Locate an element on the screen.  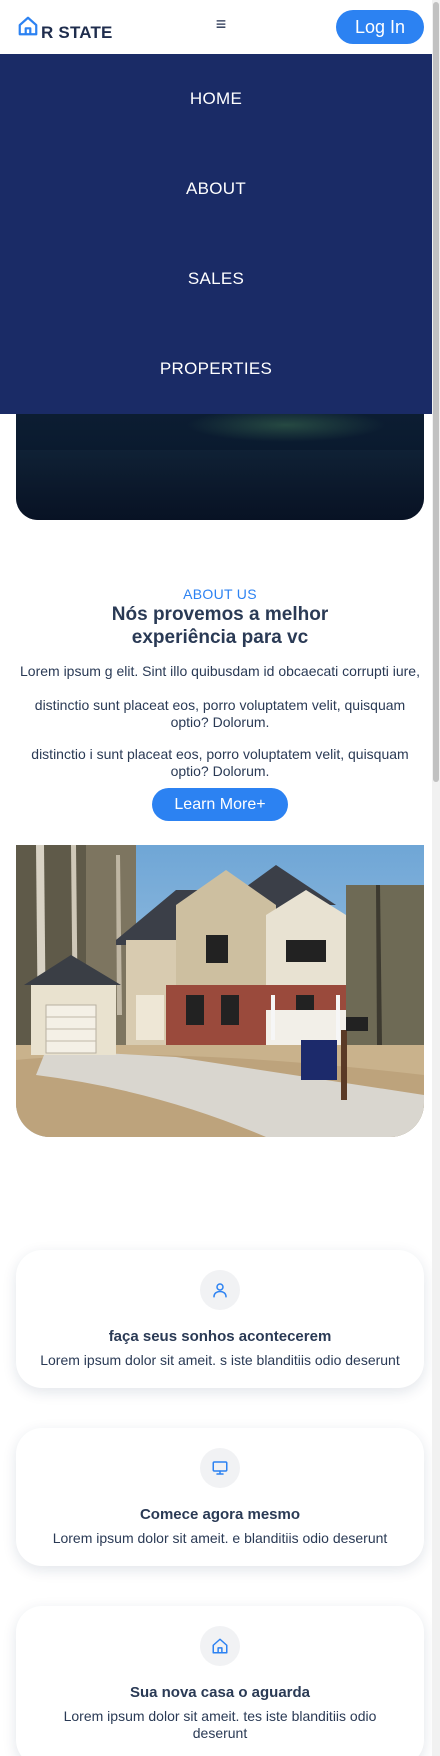
user-icon is located at coordinates (220, 1290).